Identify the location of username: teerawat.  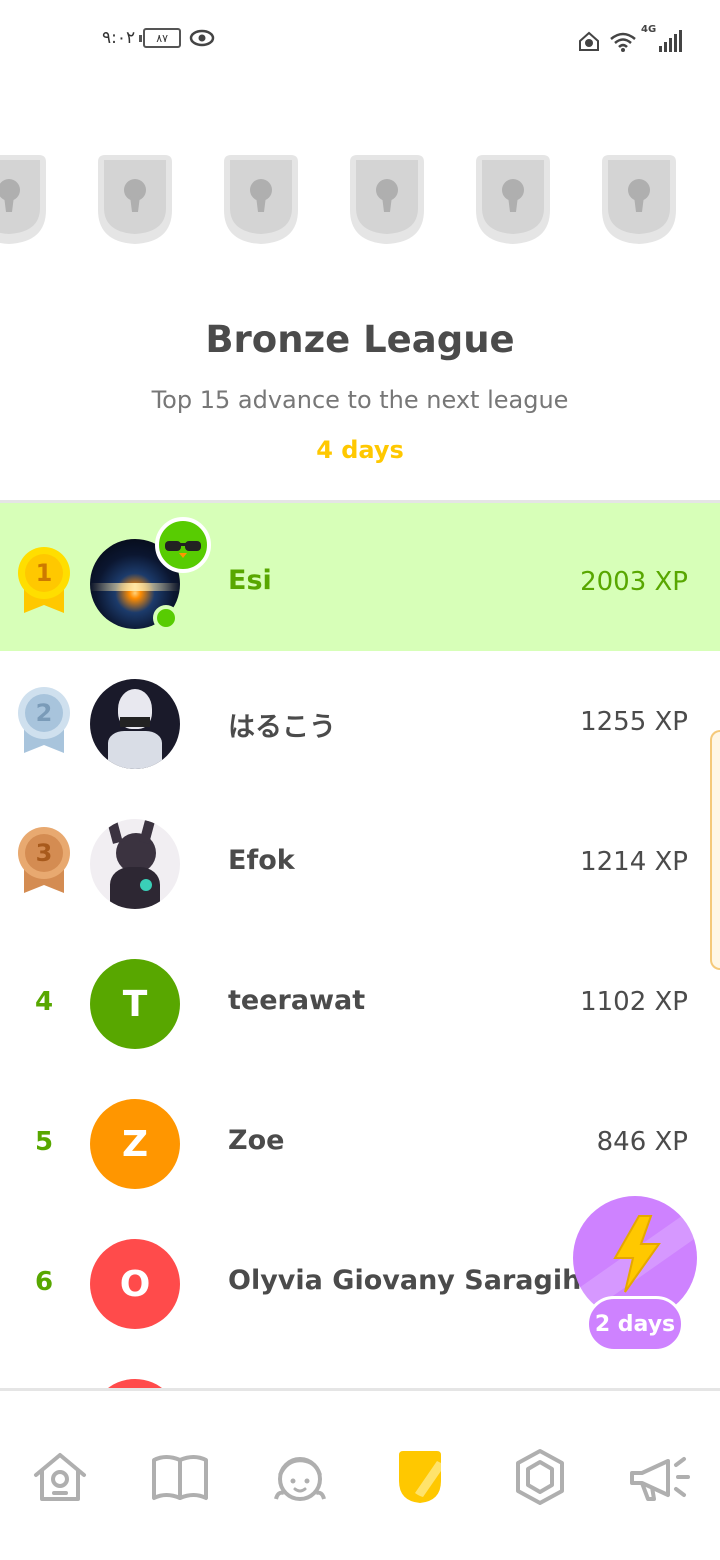
(297, 1000).